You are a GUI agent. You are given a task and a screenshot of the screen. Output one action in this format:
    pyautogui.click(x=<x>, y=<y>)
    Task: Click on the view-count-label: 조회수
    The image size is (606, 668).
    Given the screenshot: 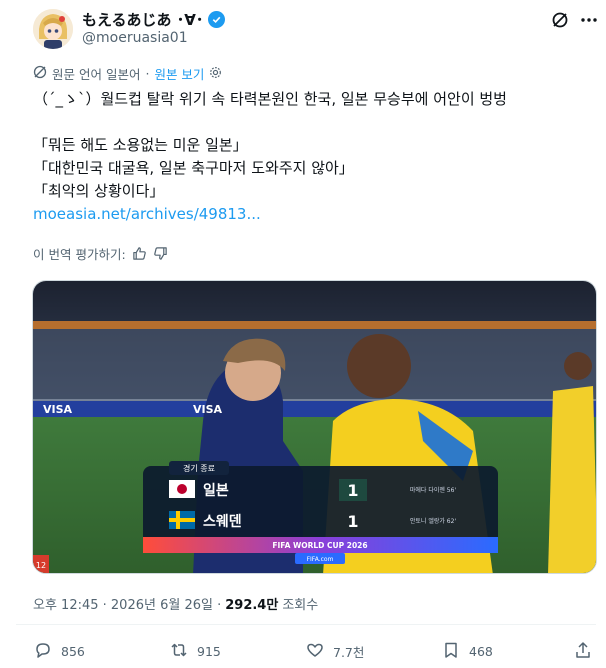 What is the action you would take?
    pyautogui.click(x=300, y=605)
    